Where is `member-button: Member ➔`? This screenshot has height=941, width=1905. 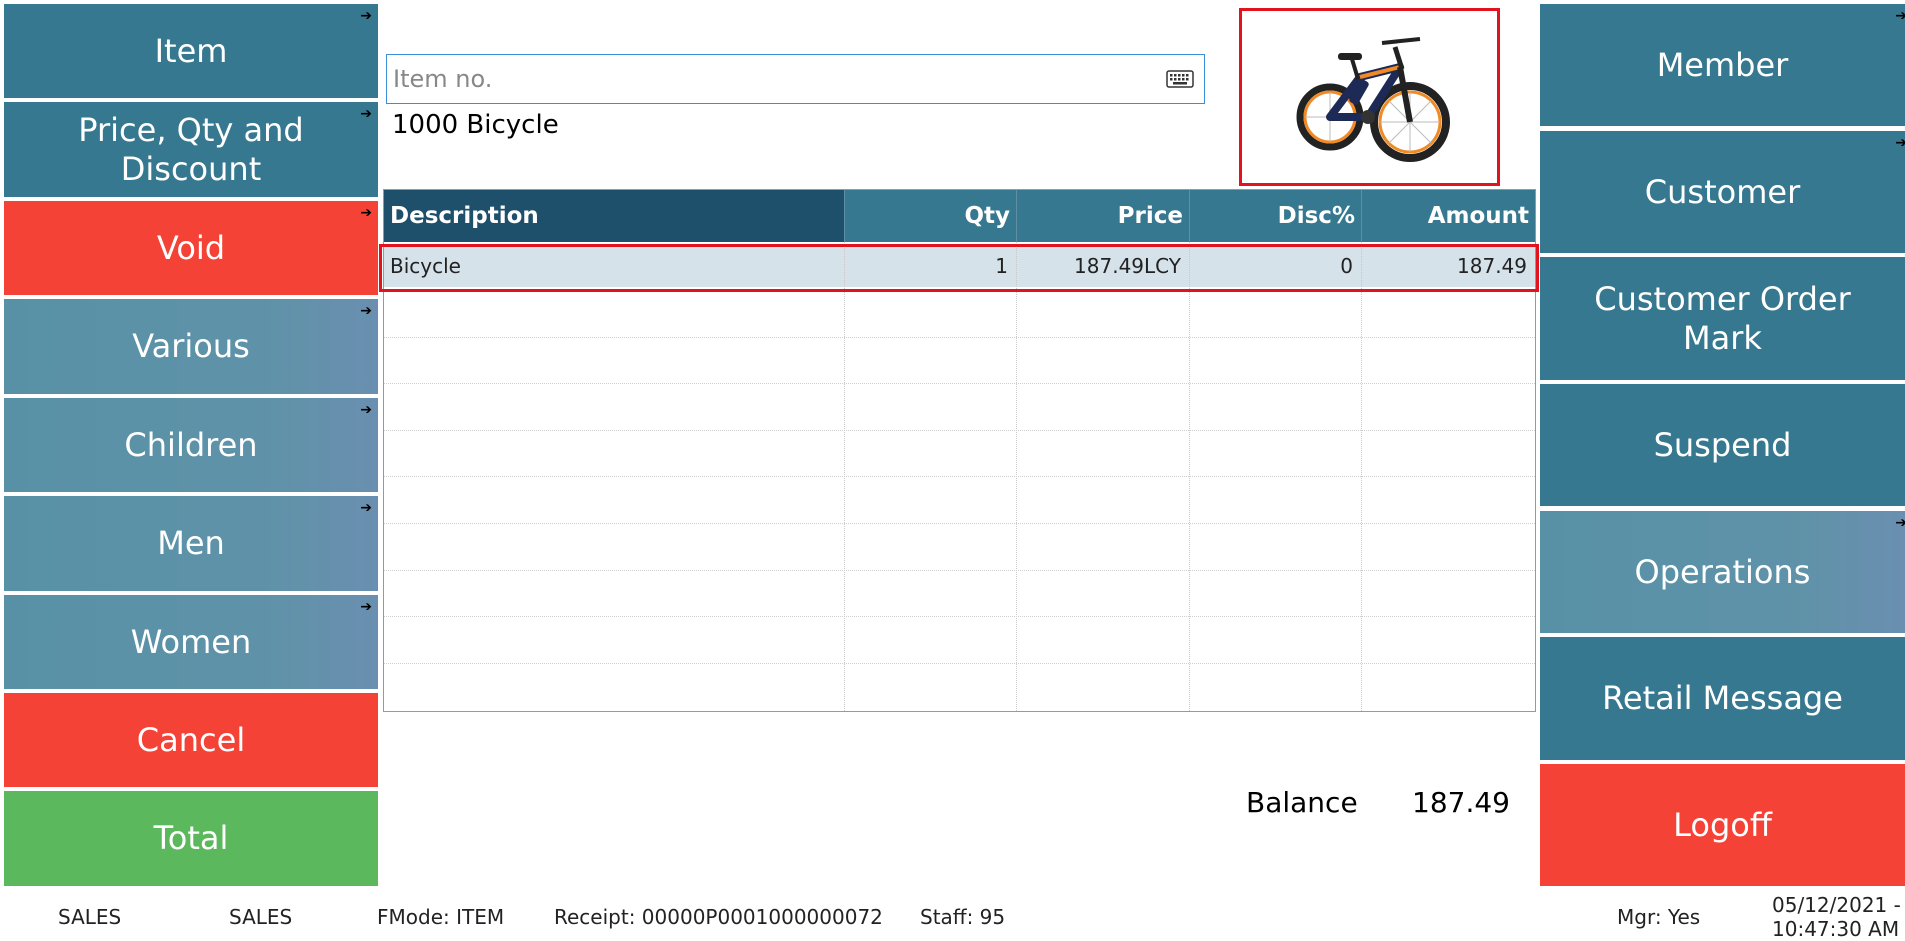 member-button: Member ➔ is located at coordinates (1722, 65).